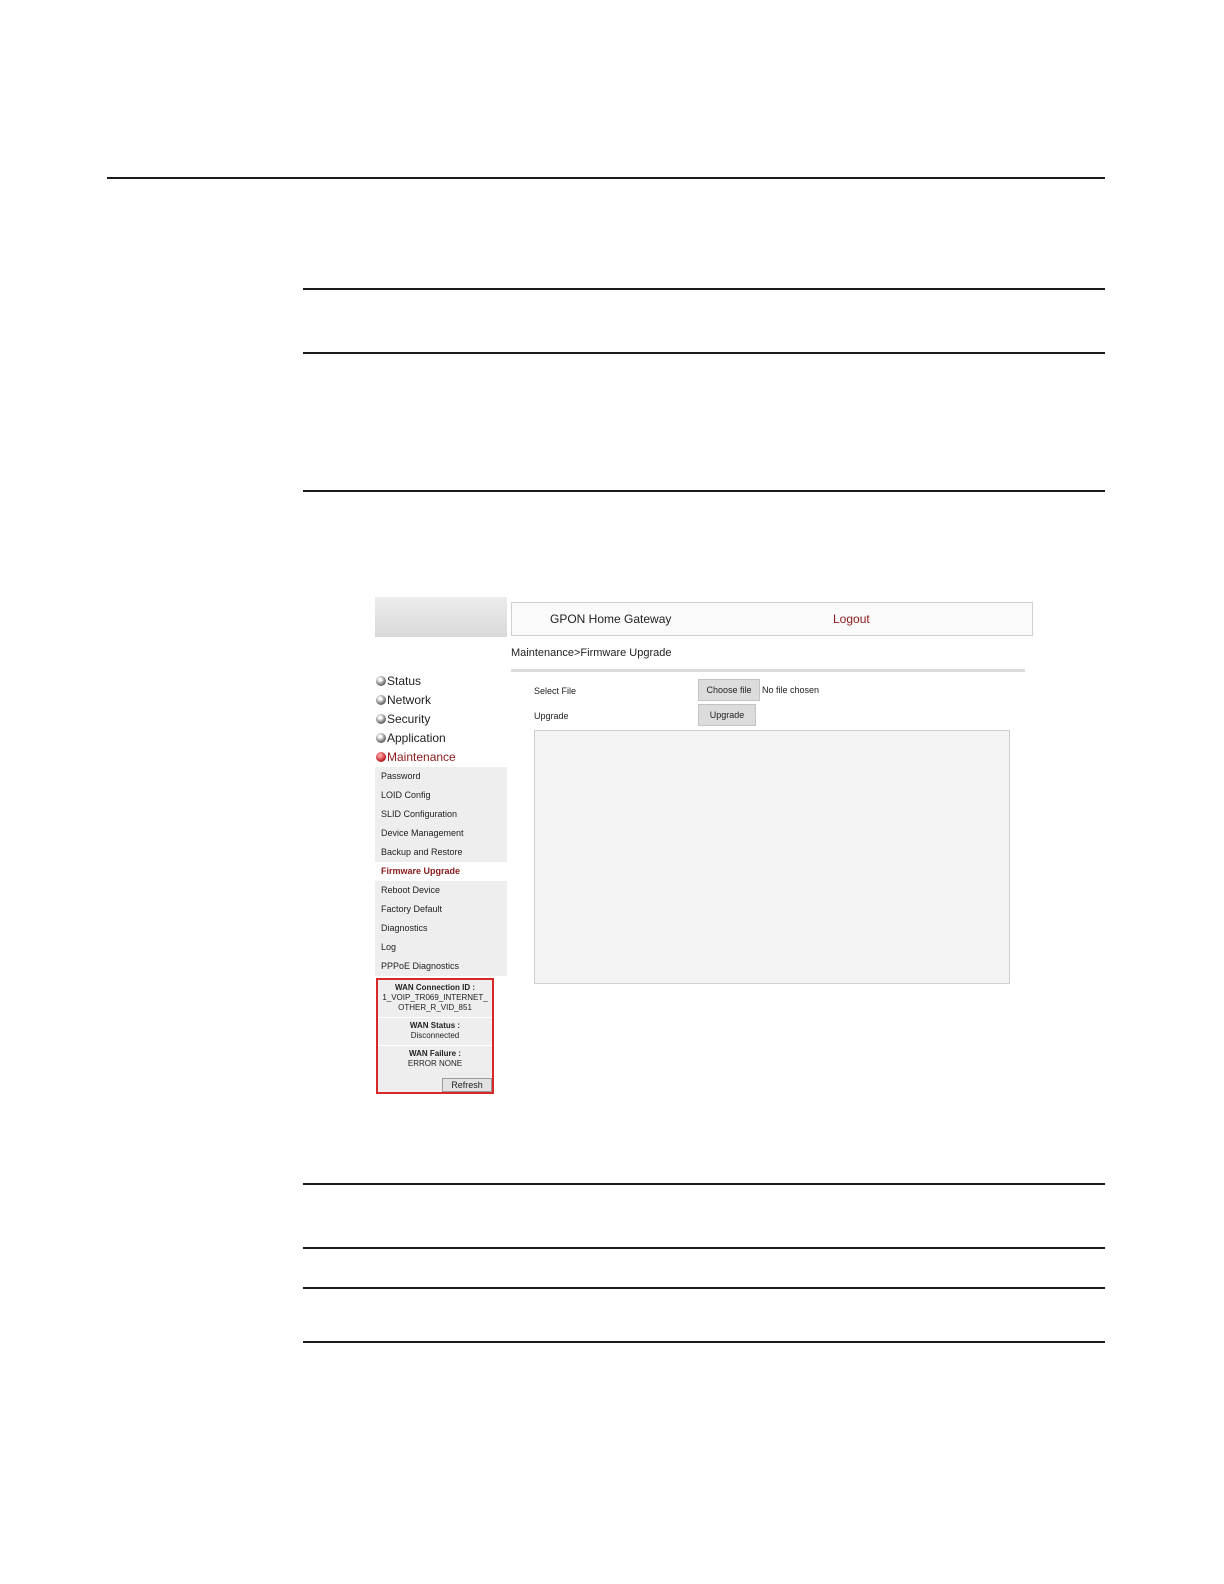 The height and width of the screenshot is (1584, 1224). I want to click on app-title: GPON Home Gateway, so click(611, 619).